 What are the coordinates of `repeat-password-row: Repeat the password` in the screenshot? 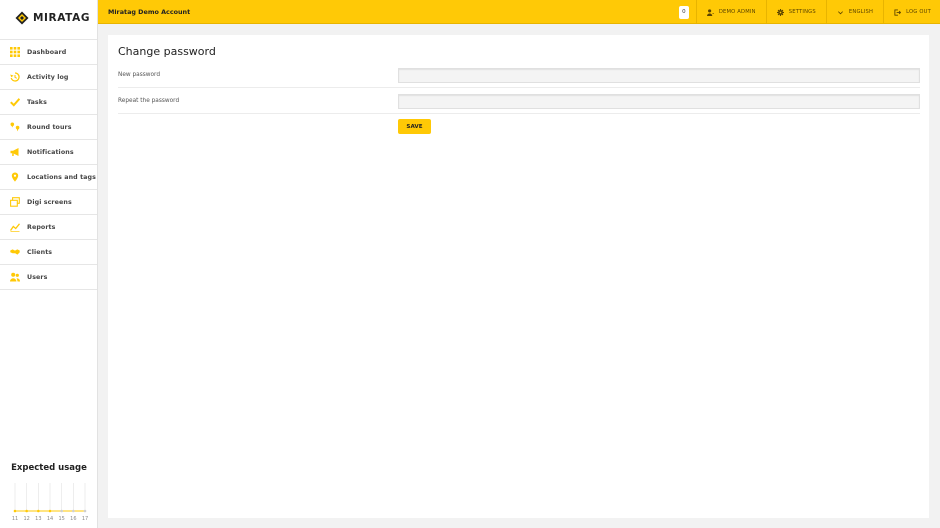 It's located at (519, 101).